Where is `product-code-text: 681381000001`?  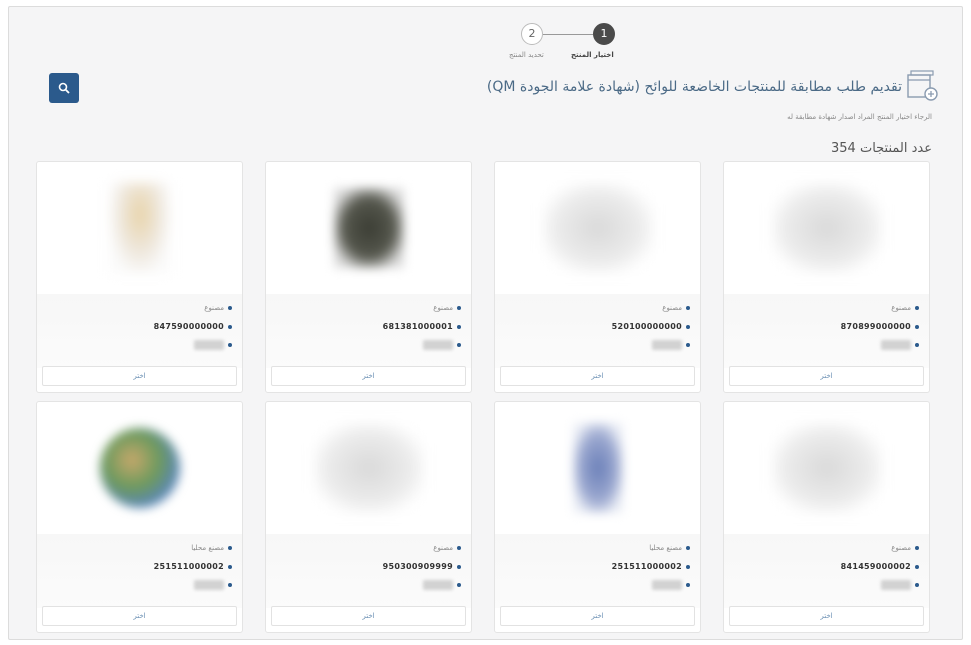 product-code-text: 681381000001 is located at coordinates (417, 326).